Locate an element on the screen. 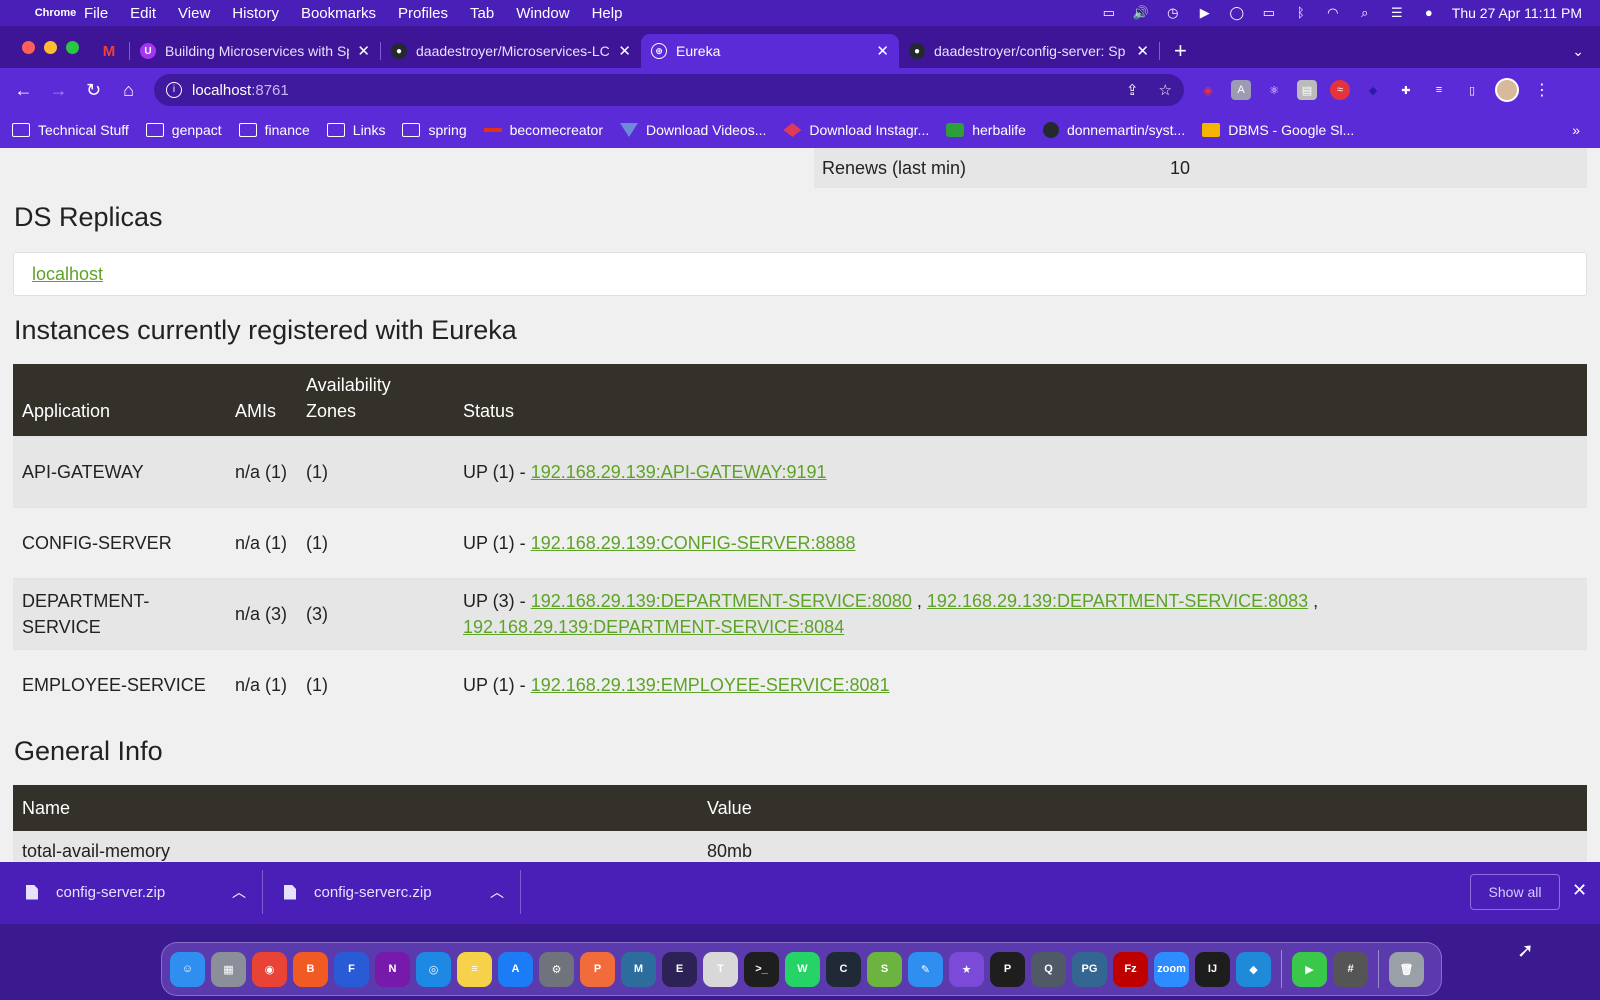 The width and height of the screenshot is (1600, 1000). more-bookmarks-chevron-icon: » is located at coordinates (1586, 130).